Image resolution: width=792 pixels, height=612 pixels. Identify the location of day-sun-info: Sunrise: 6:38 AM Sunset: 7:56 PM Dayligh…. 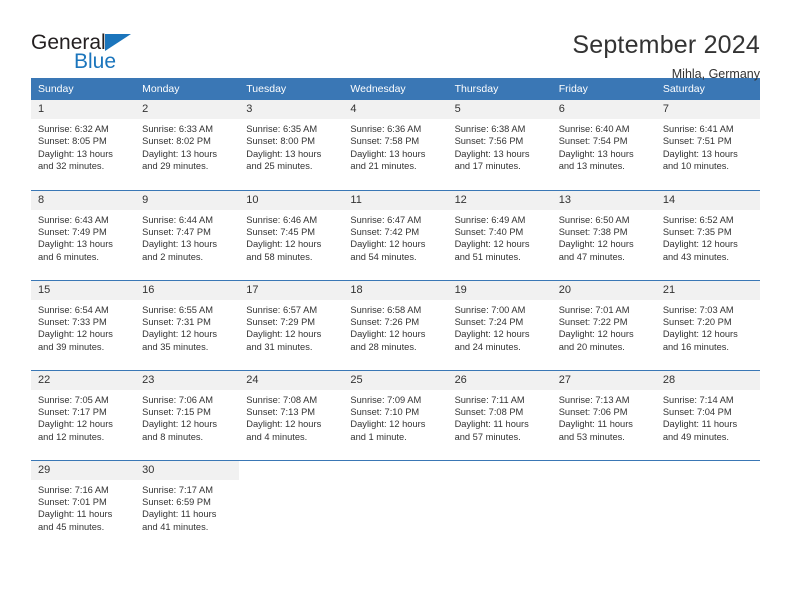
(492, 148).